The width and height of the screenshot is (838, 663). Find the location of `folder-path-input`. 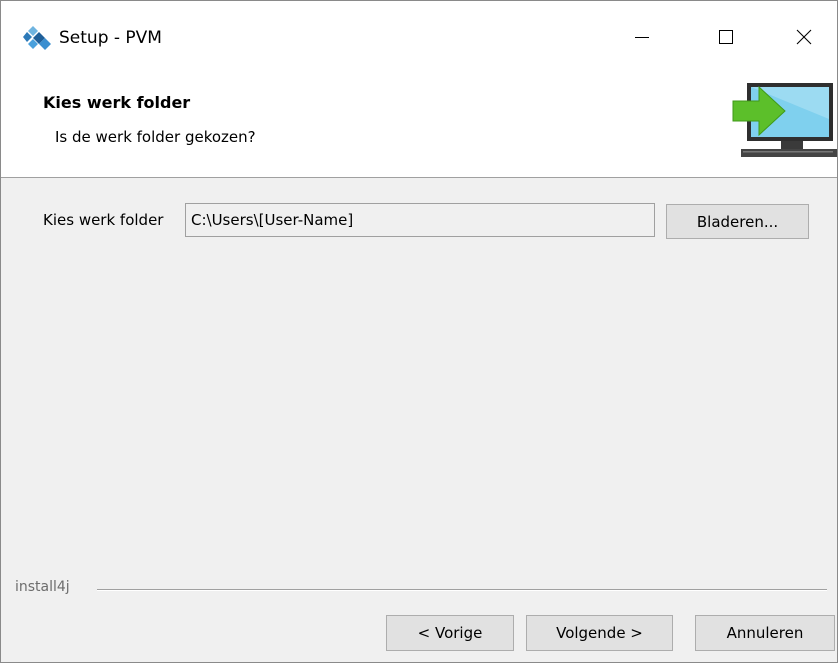

folder-path-input is located at coordinates (420, 220).